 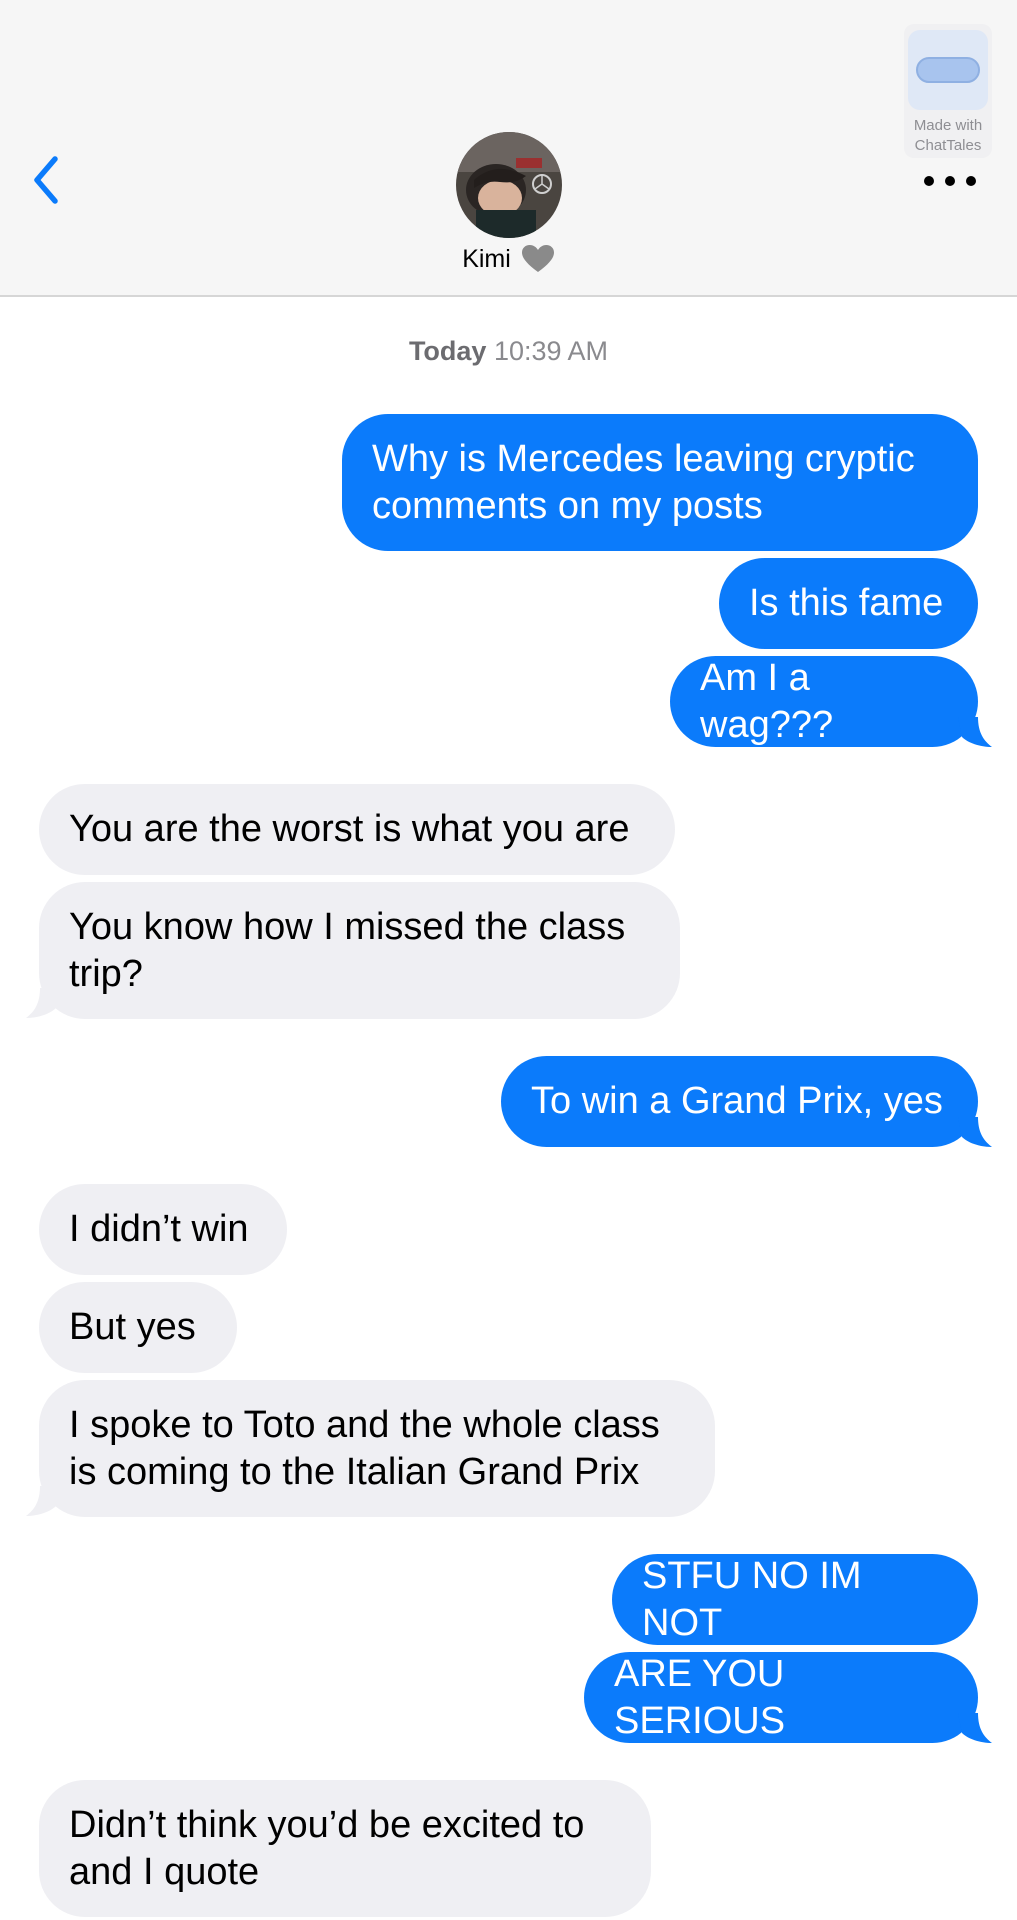 I want to click on message-bubble-received: I didn’t win, so click(x=163, y=1229).